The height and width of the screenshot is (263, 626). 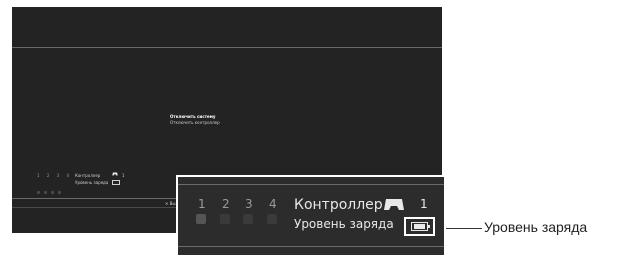 I want to click on port-indicators, so click(x=51, y=186).